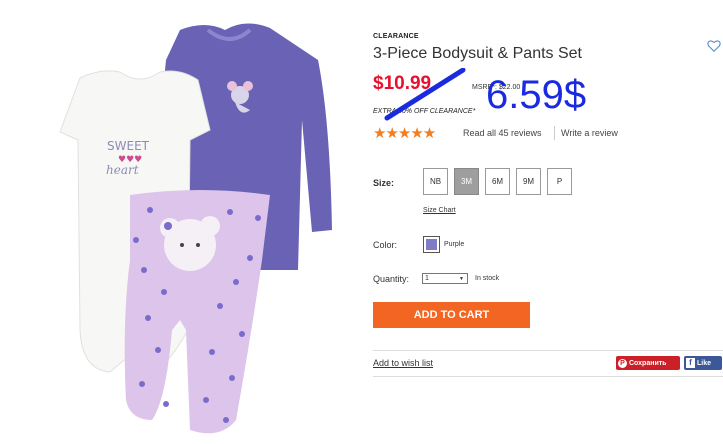 Image resolution: width=723 pixels, height=444 pixels. What do you see at coordinates (454, 244) in the screenshot?
I see `color-name: Purple` at bounding box center [454, 244].